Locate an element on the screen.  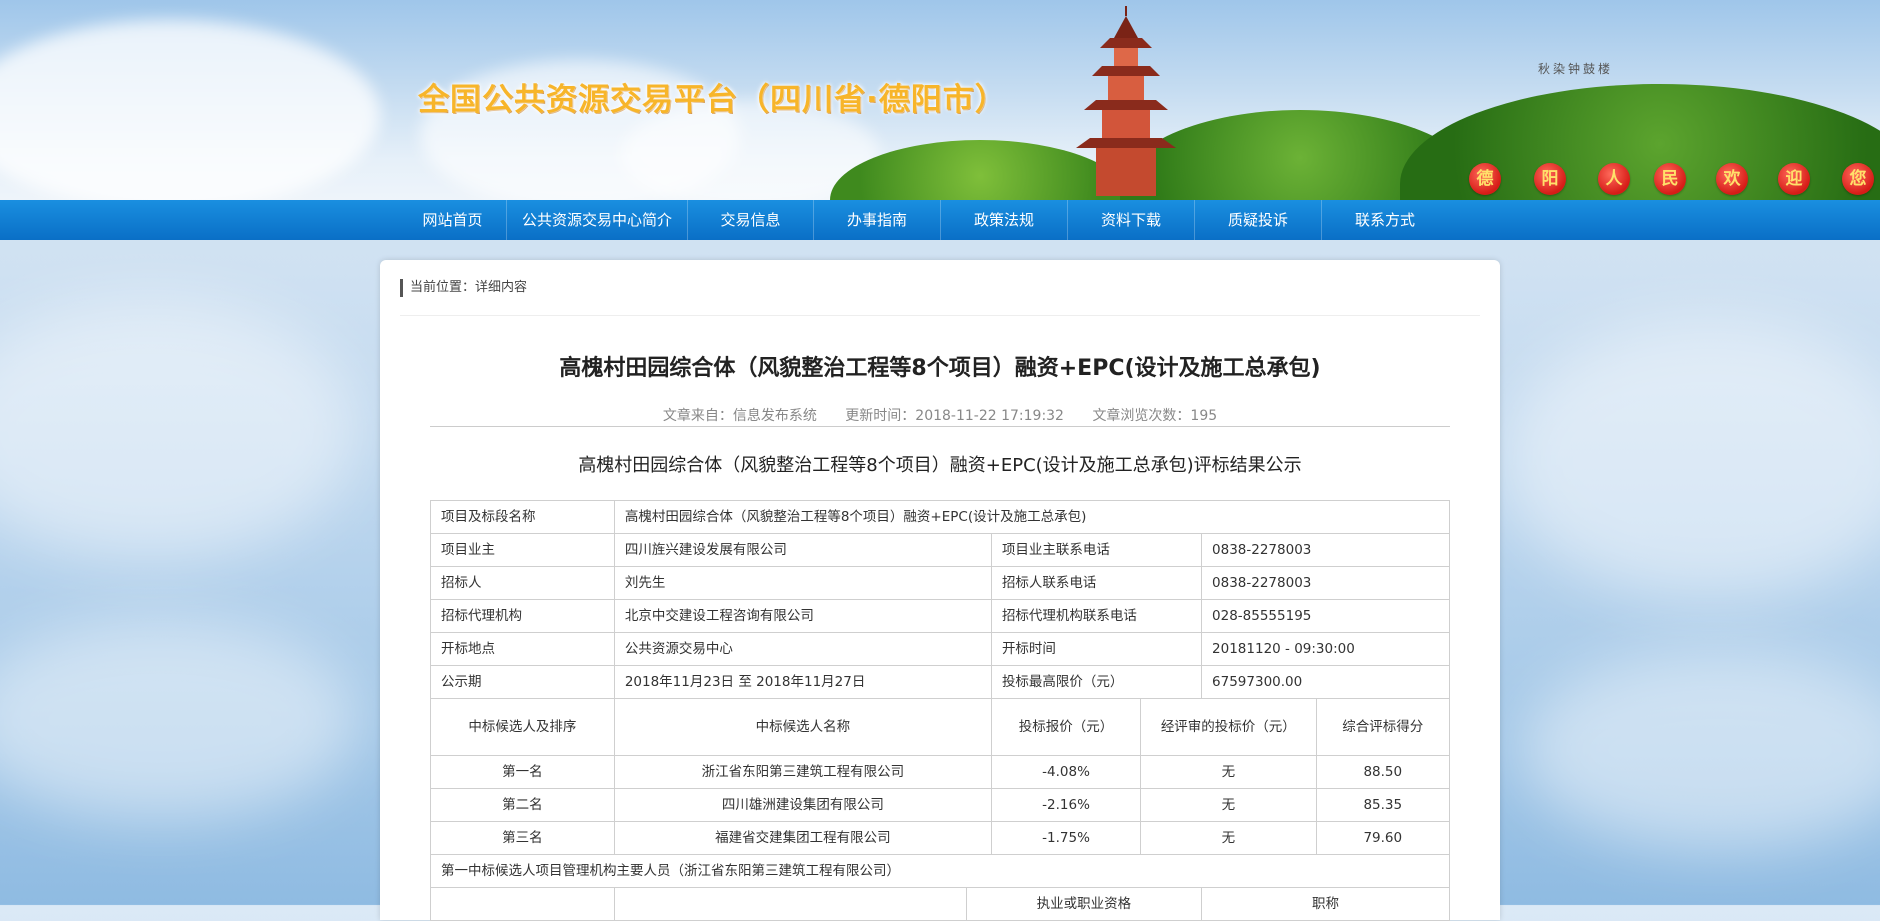
table-header: 中标候选人及排序 is located at coordinates (522, 727).